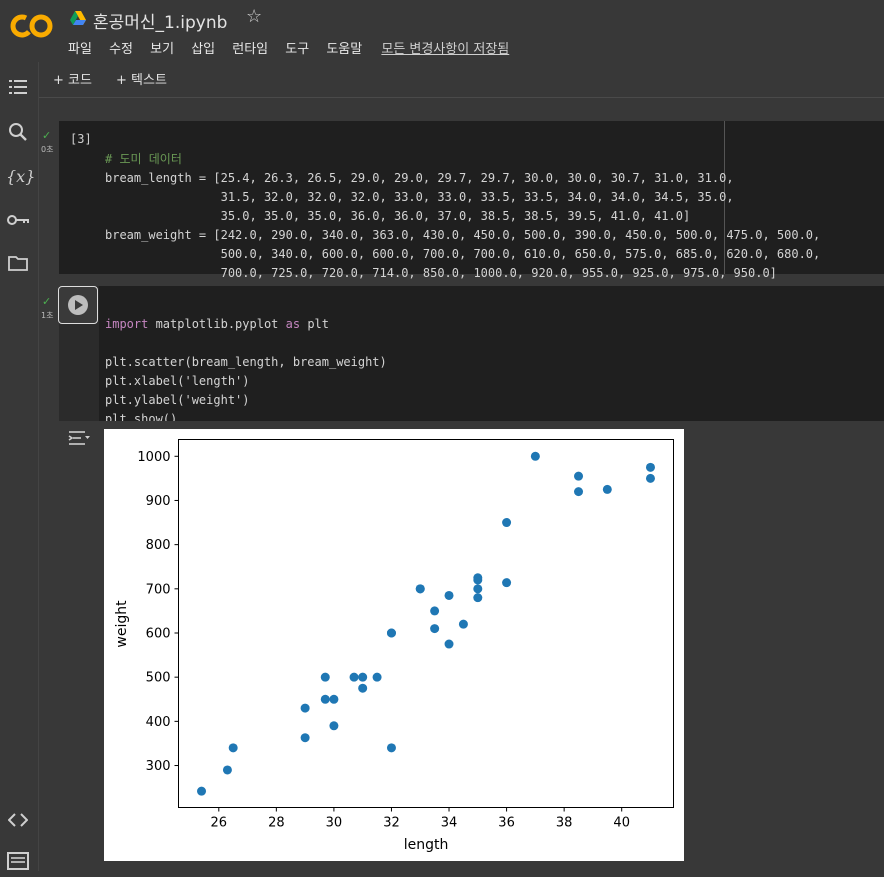 The image size is (884, 877). What do you see at coordinates (20, 177) in the screenshot?
I see `variables-icon: {x}` at bounding box center [20, 177].